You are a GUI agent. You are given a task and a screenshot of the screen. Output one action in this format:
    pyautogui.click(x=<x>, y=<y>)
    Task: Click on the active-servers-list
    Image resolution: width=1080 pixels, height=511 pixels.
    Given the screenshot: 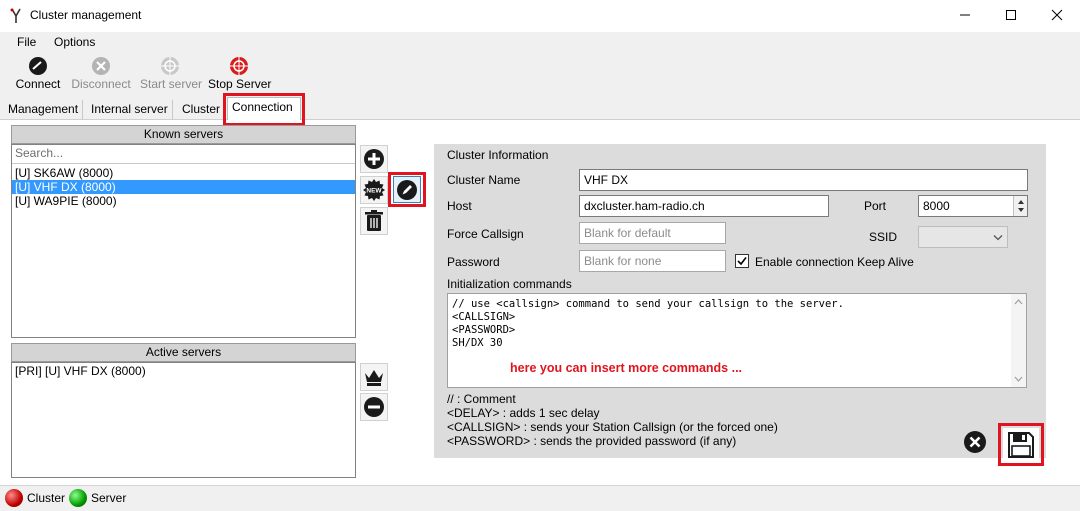 What is the action you would take?
    pyautogui.click(x=183, y=420)
    